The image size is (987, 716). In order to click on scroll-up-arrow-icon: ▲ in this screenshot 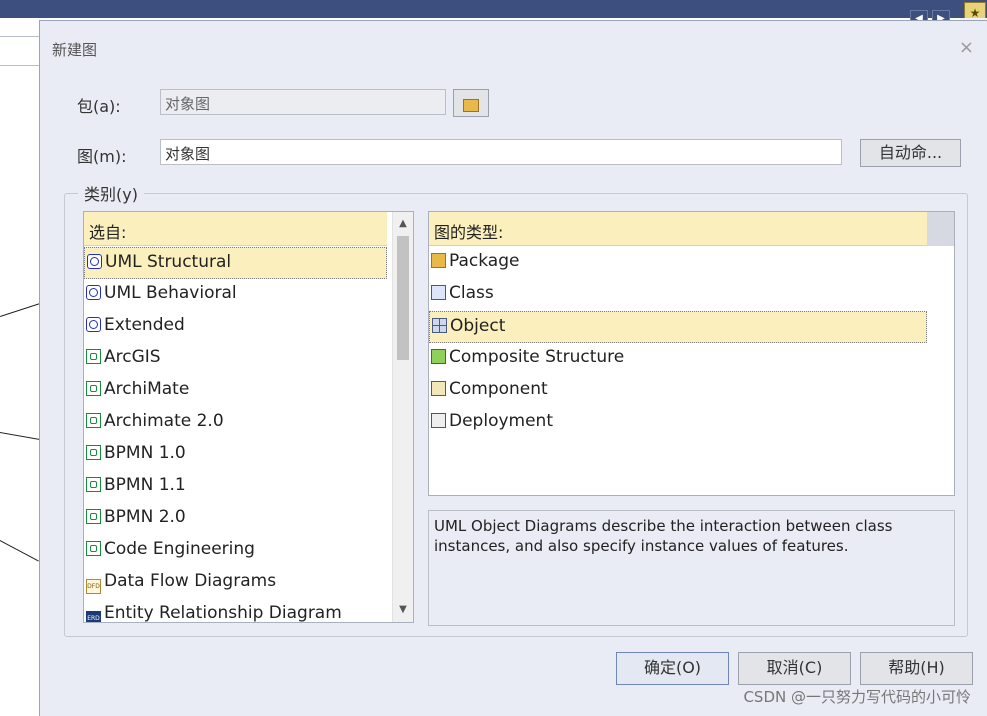, I will do `click(403, 224)`.